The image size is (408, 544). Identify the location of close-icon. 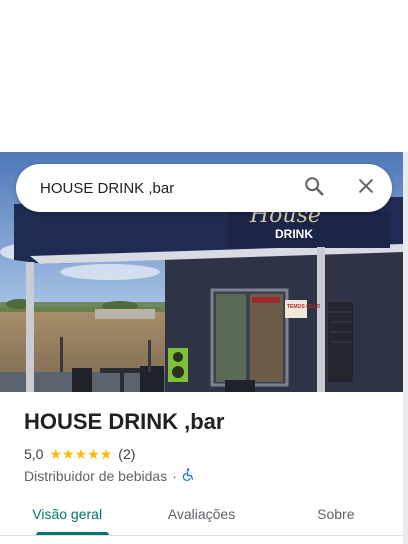
(366, 188).